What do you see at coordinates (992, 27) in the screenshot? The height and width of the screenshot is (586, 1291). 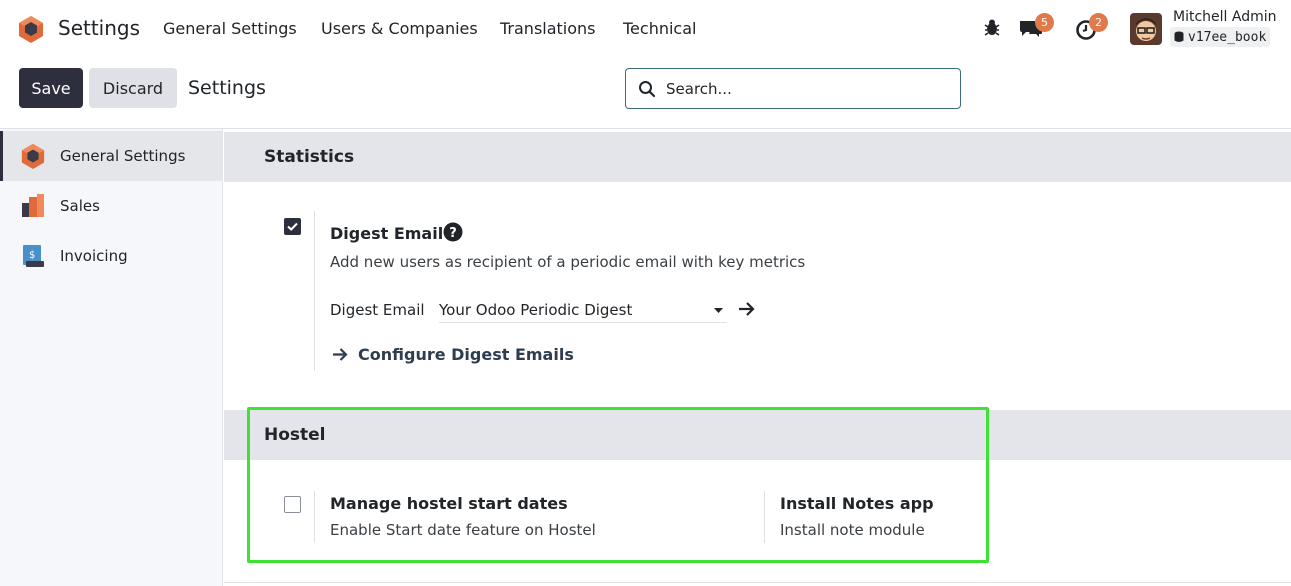 I see `bug-icon` at bounding box center [992, 27].